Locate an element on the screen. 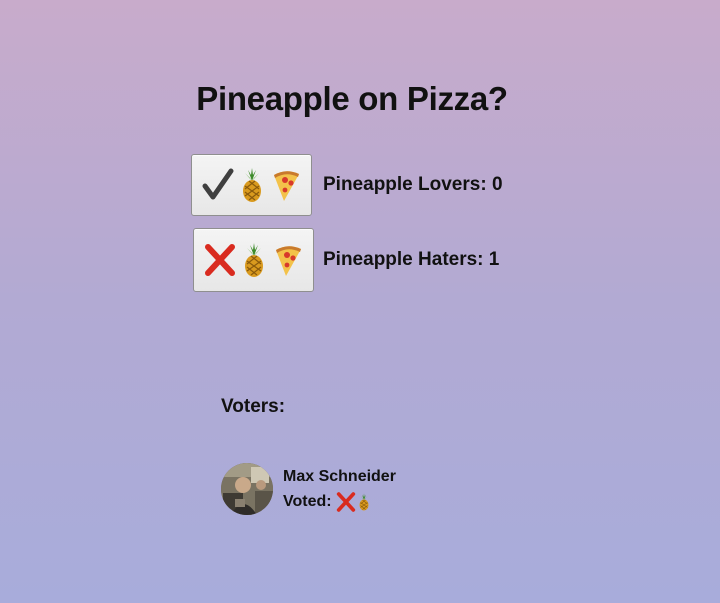 Image resolution: width=720 pixels, height=603 pixels. voter-vote: Voted: is located at coordinates (339, 501).